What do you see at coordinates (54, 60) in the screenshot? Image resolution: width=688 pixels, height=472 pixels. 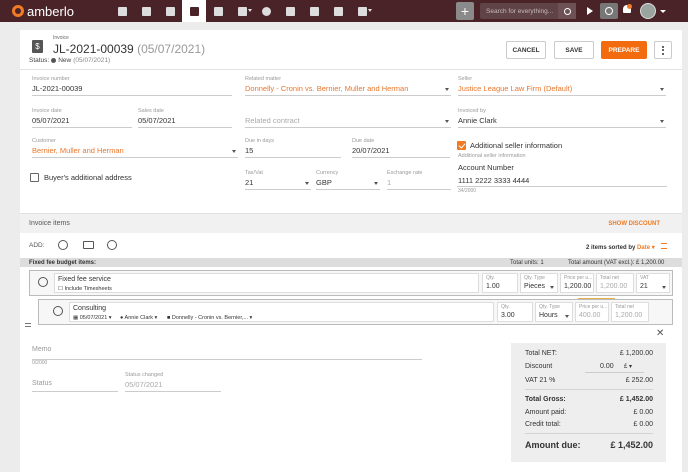 I see `status-dot-icon` at bounding box center [54, 60].